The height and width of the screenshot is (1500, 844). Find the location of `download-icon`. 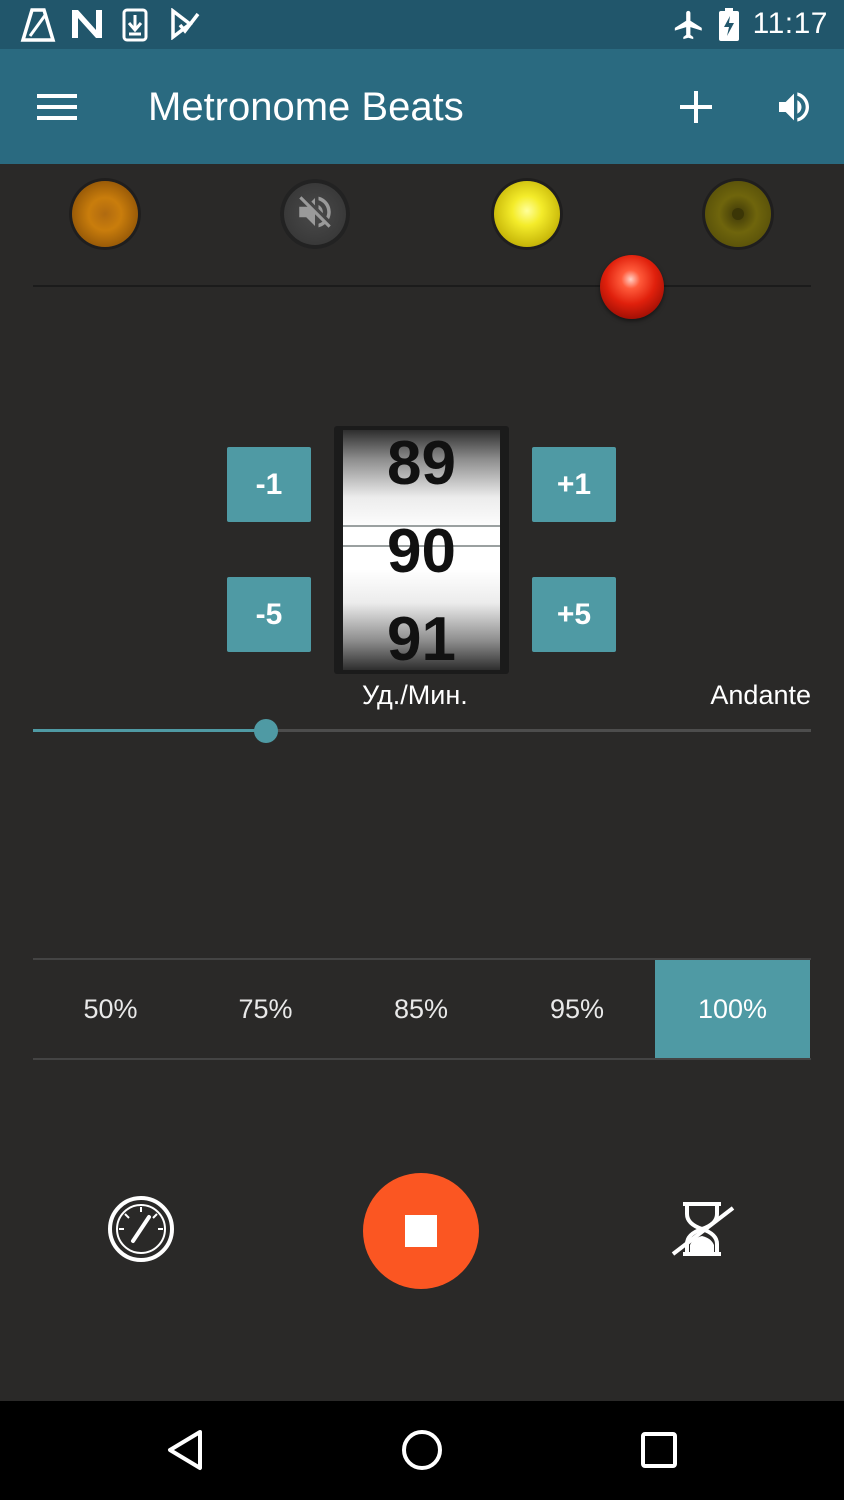

download-icon is located at coordinates (135, 27).